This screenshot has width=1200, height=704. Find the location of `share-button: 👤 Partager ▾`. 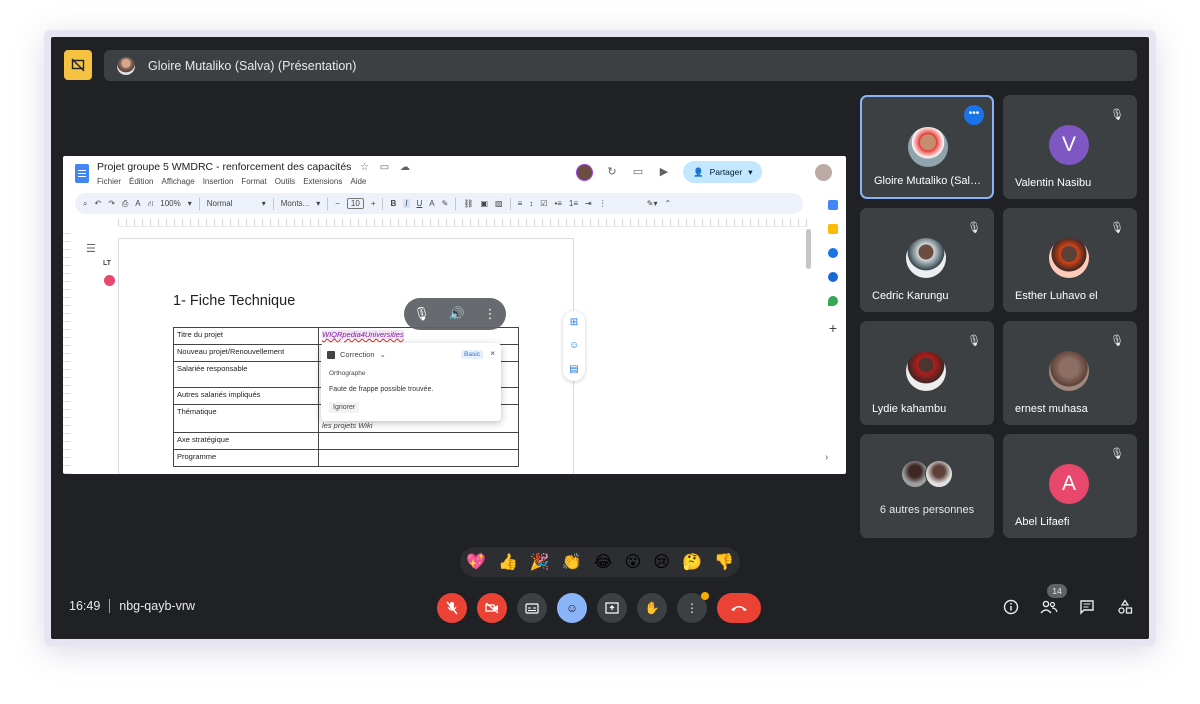

share-button: 👤 Partager ▾ is located at coordinates (723, 172).